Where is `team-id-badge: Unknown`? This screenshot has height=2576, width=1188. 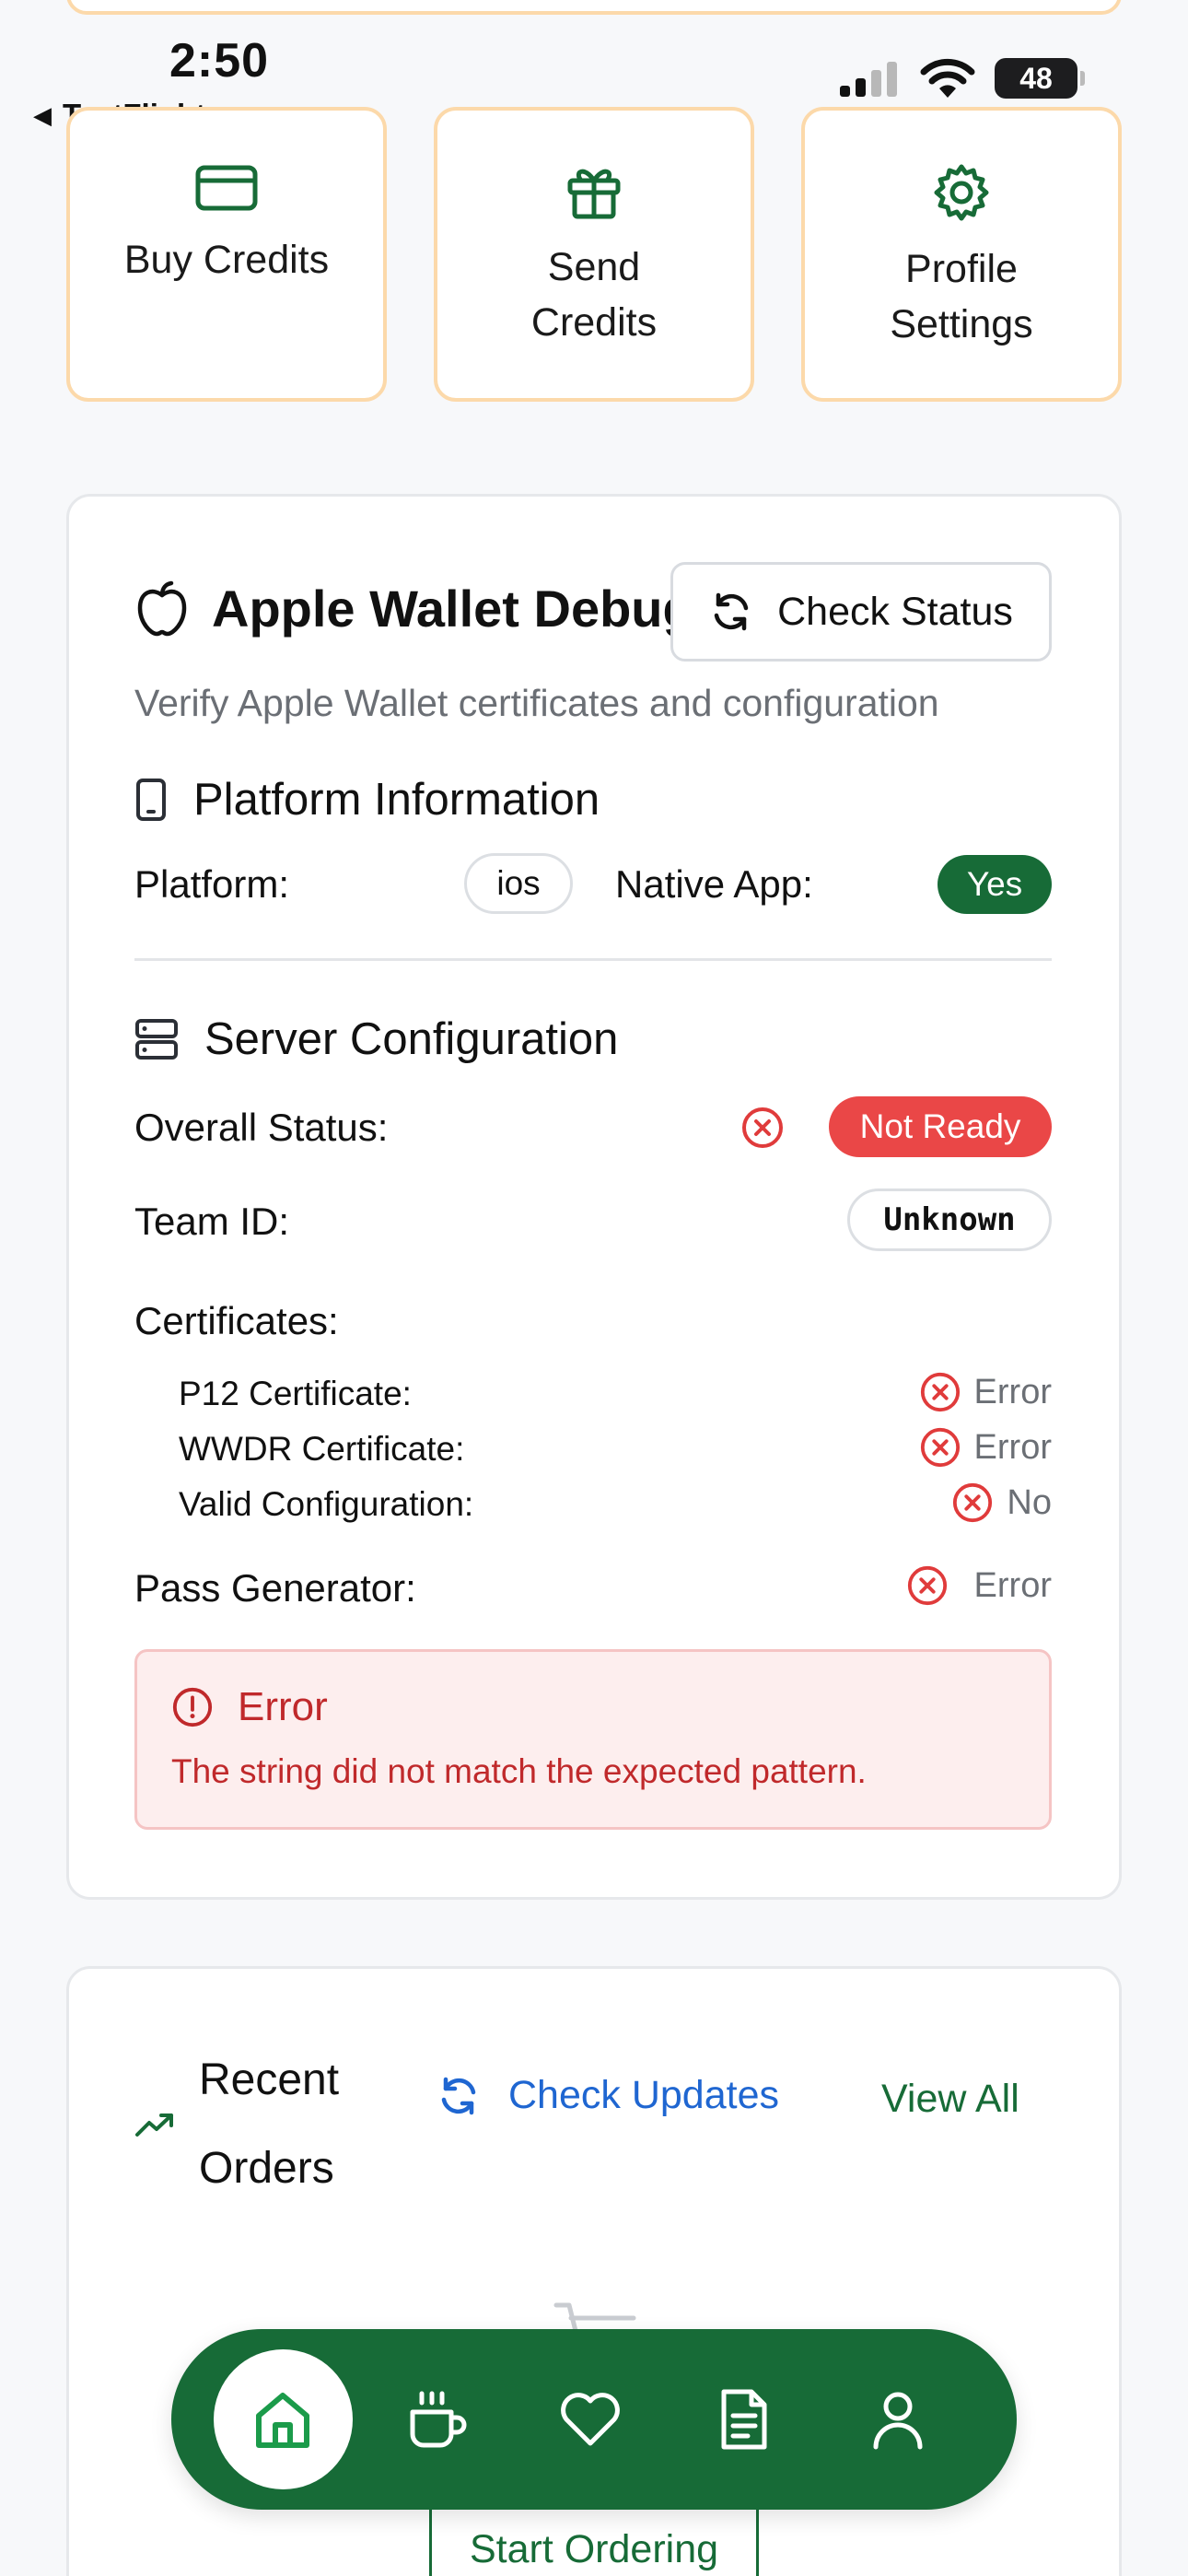 team-id-badge: Unknown is located at coordinates (949, 1219).